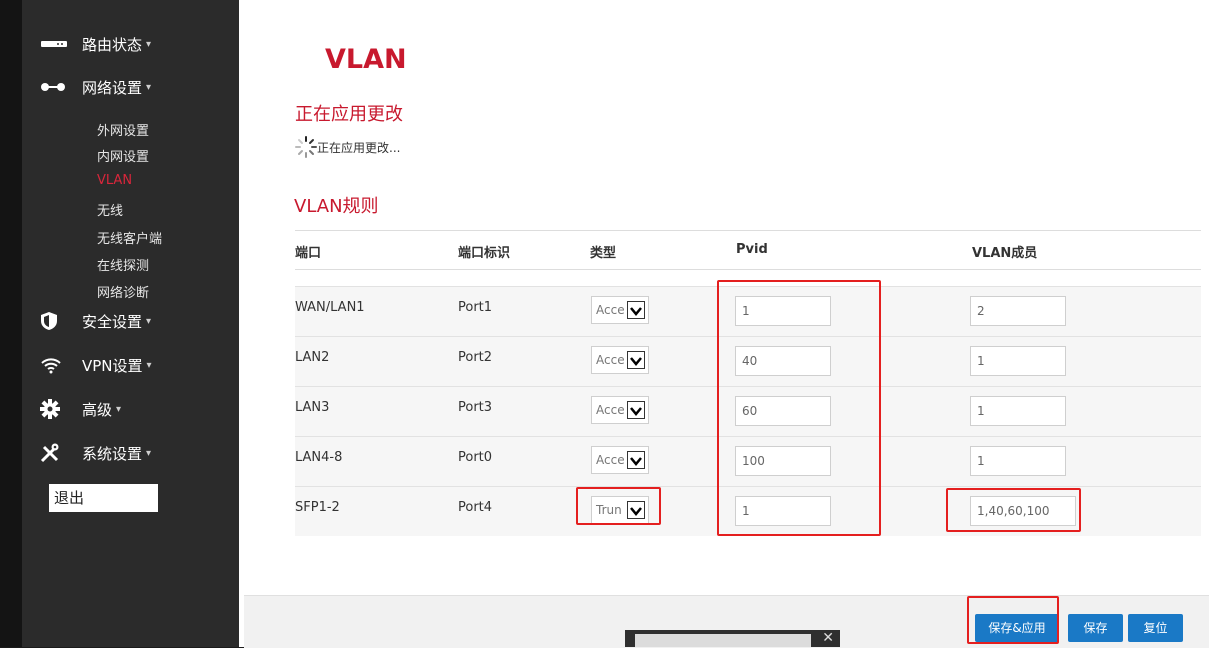 The width and height of the screenshot is (1209, 648). I want to click on table-row: LAN3 Port3 Acce 60 1, so click(748, 411).